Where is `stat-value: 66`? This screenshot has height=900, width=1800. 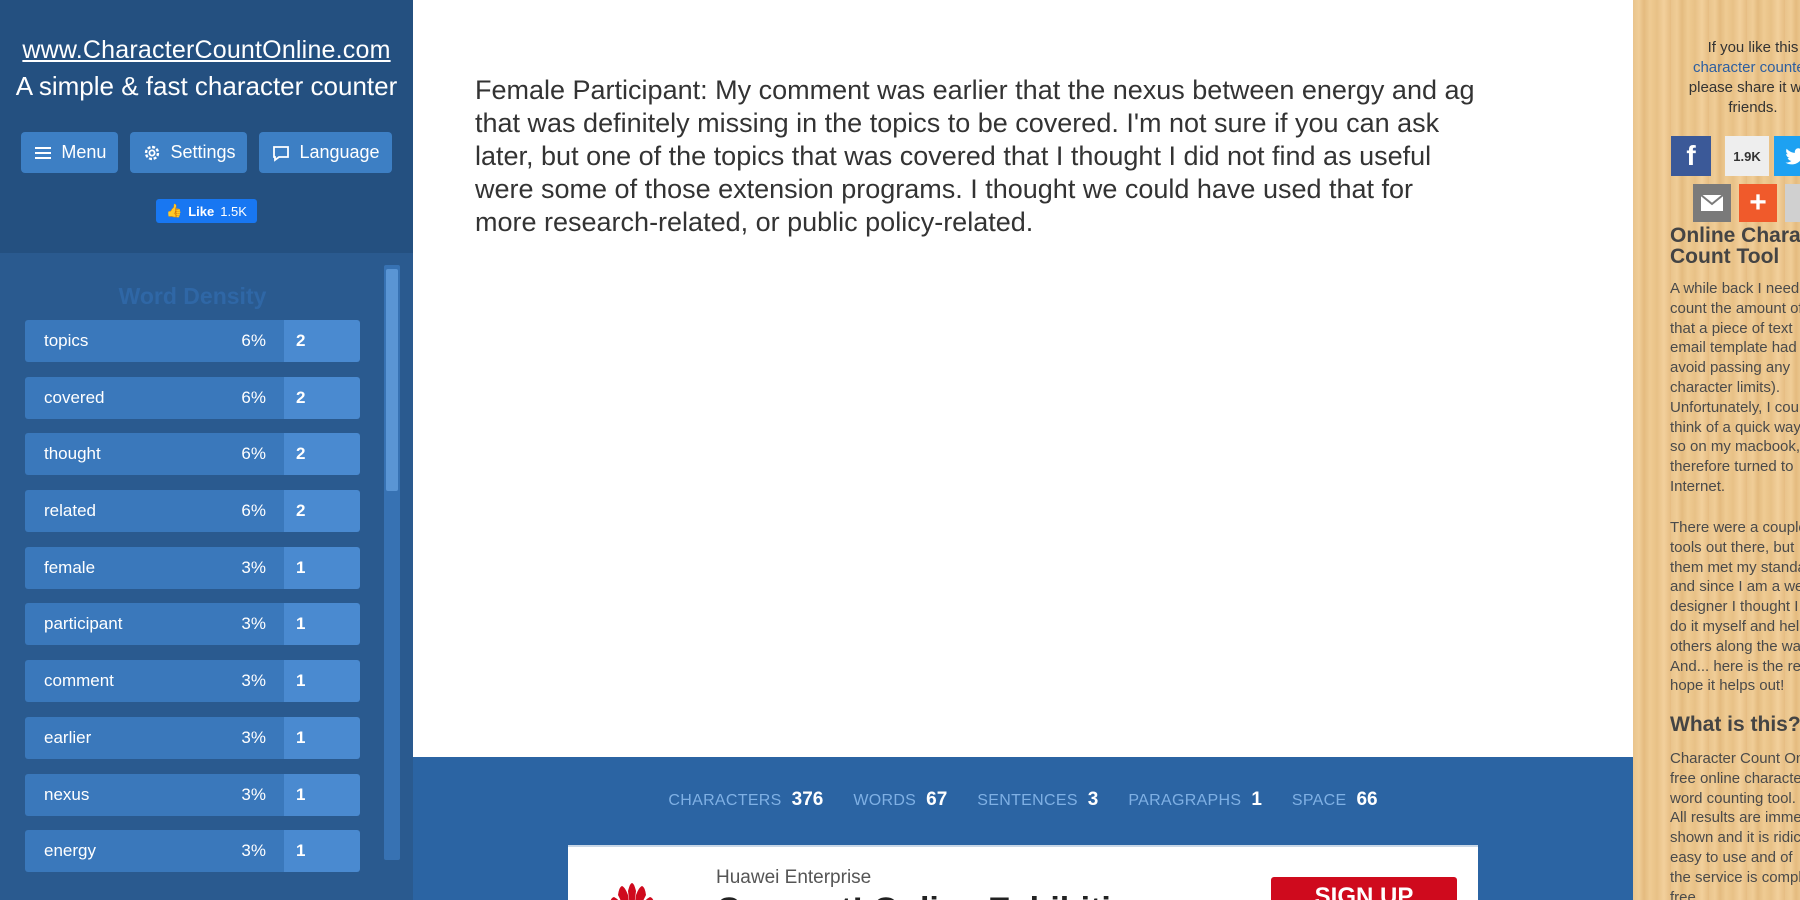
stat-value: 66 is located at coordinates (1367, 799).